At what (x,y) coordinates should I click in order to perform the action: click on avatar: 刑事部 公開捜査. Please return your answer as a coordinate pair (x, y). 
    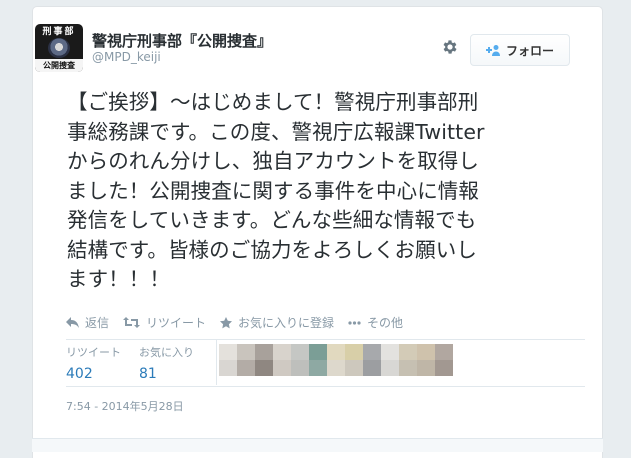
    Looking at the image, I should click on (59, 48).